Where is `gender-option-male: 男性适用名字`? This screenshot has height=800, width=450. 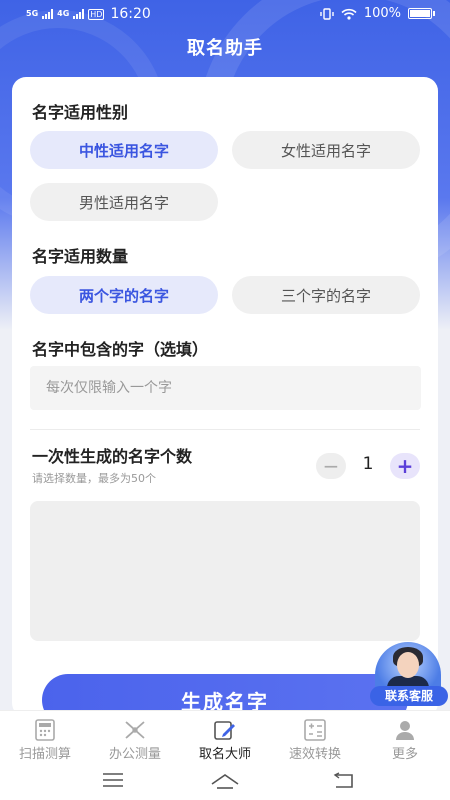
gender-option-male: 男性适用名字 is located at coordinates (124, 202).